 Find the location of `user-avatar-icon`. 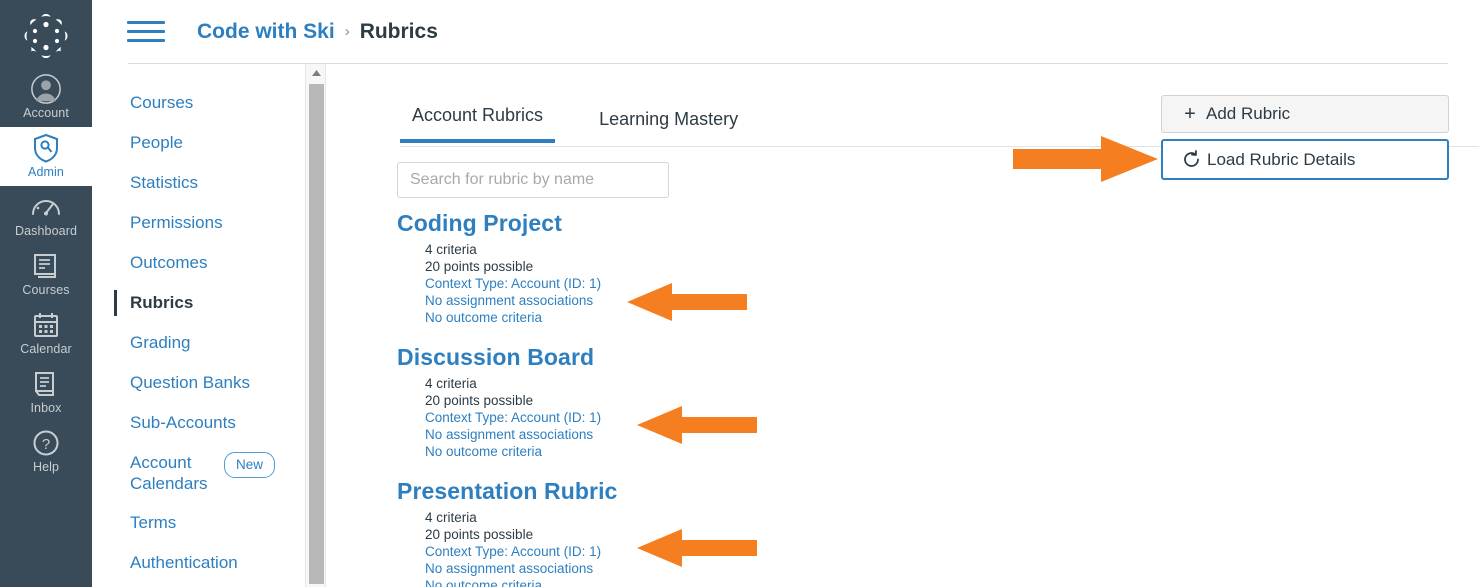

user-avatar-icon is located at coordinates (46, 89).